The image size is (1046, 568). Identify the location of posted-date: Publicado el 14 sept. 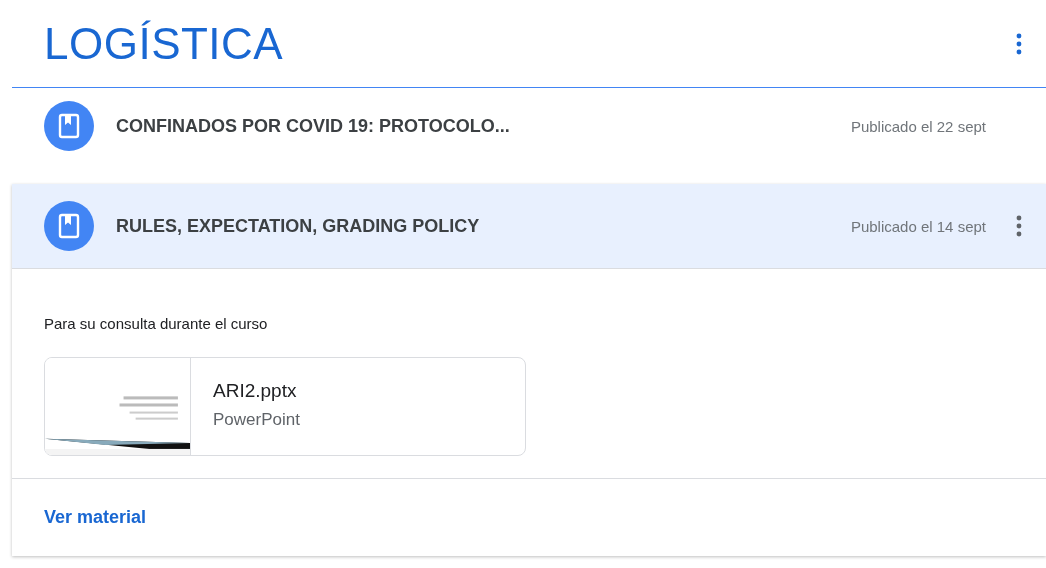
(918, 226).